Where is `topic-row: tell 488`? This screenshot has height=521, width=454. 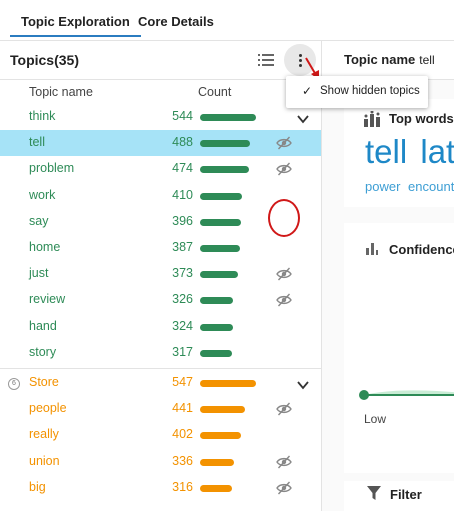
topic-row: tell 488 is located at coordinates (160, 143).